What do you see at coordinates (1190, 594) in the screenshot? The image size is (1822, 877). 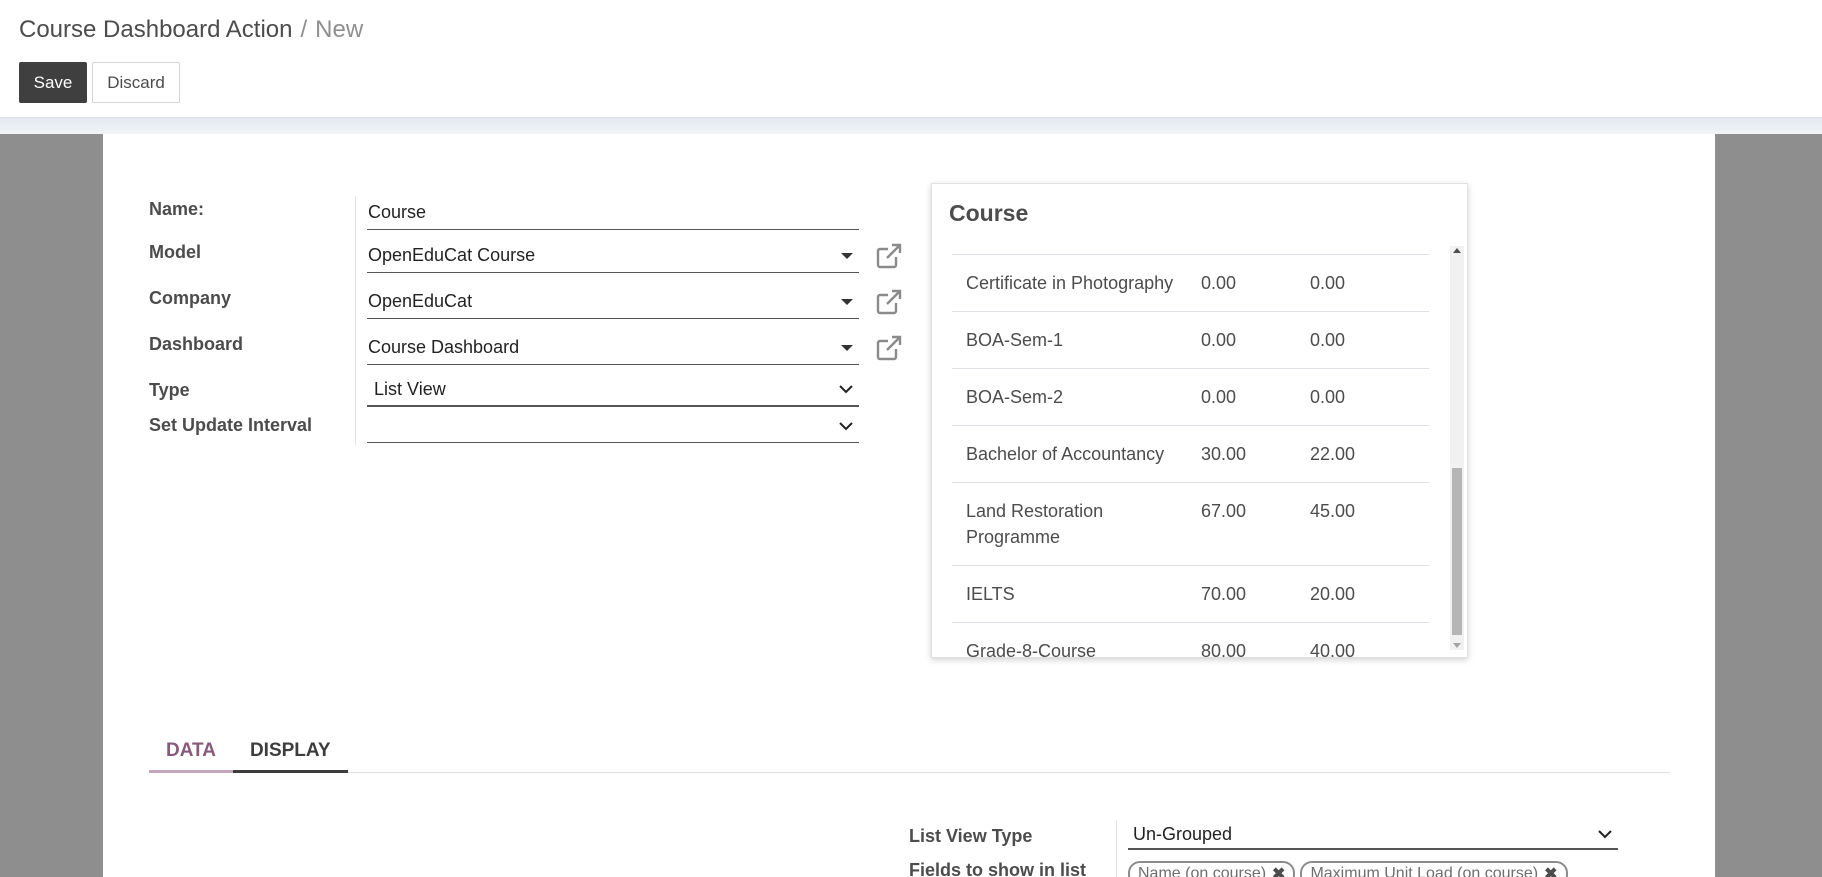 I see `table-row: IELTS 70.00 20.00` at bounding box center [1190, 594].